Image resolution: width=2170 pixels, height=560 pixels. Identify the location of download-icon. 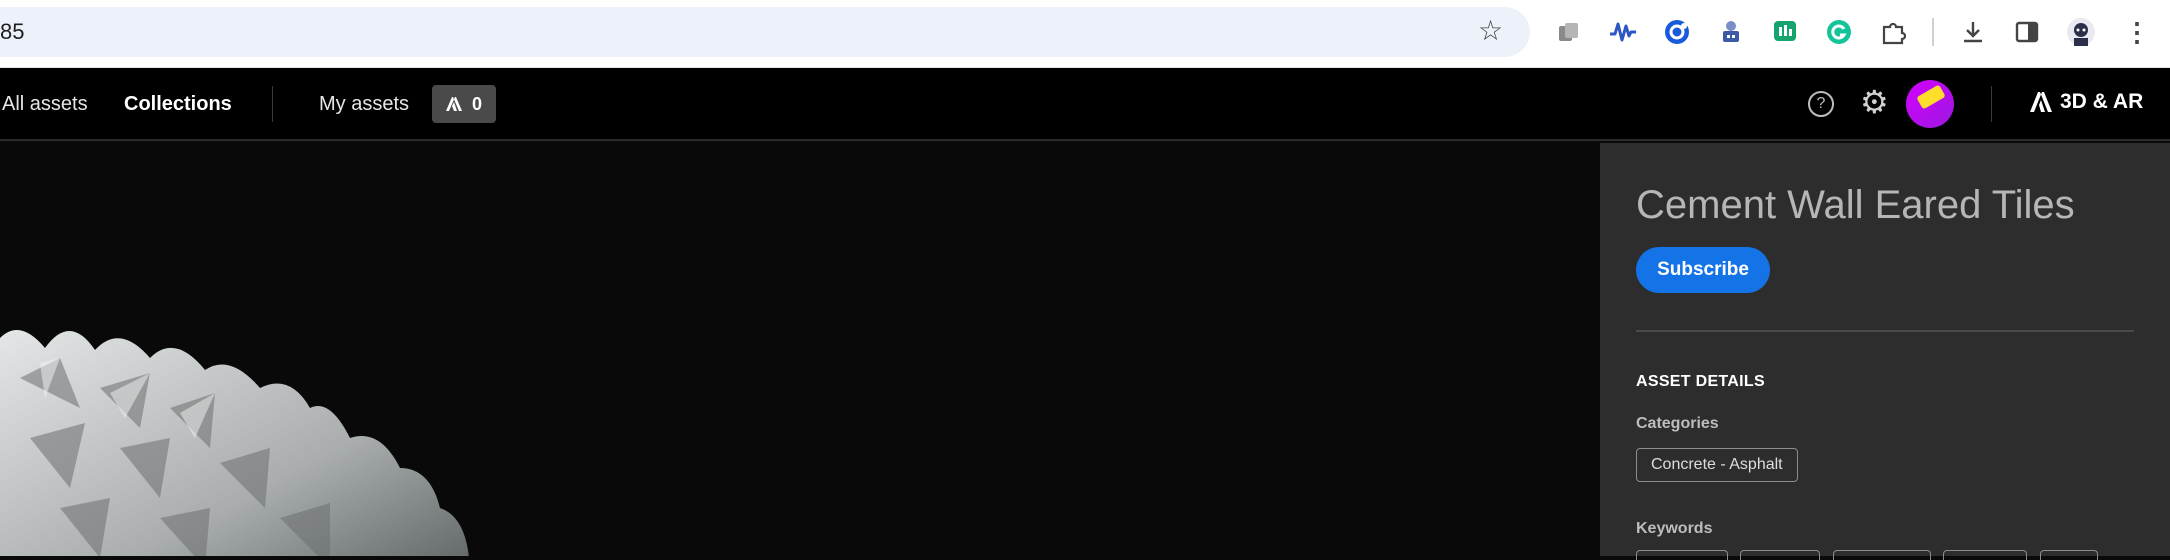
(1973, 32).